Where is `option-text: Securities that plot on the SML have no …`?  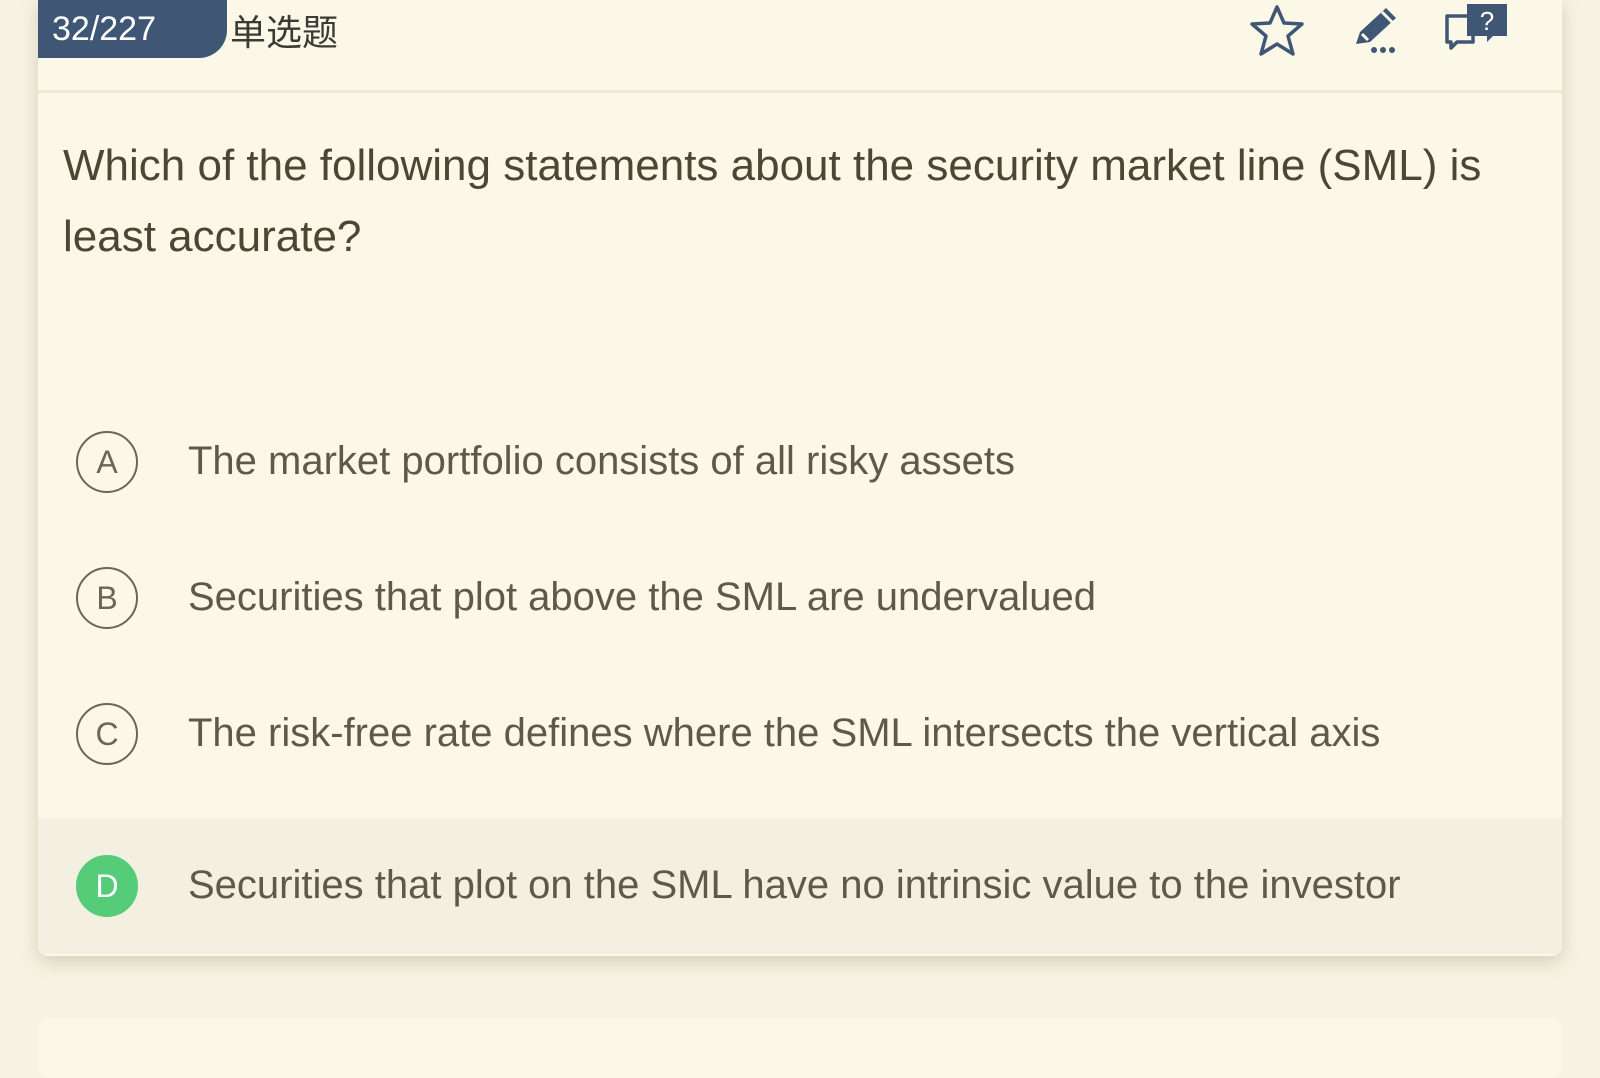 option-text: Securities that plot on the SML have no … is located at coordinates (794, 885).